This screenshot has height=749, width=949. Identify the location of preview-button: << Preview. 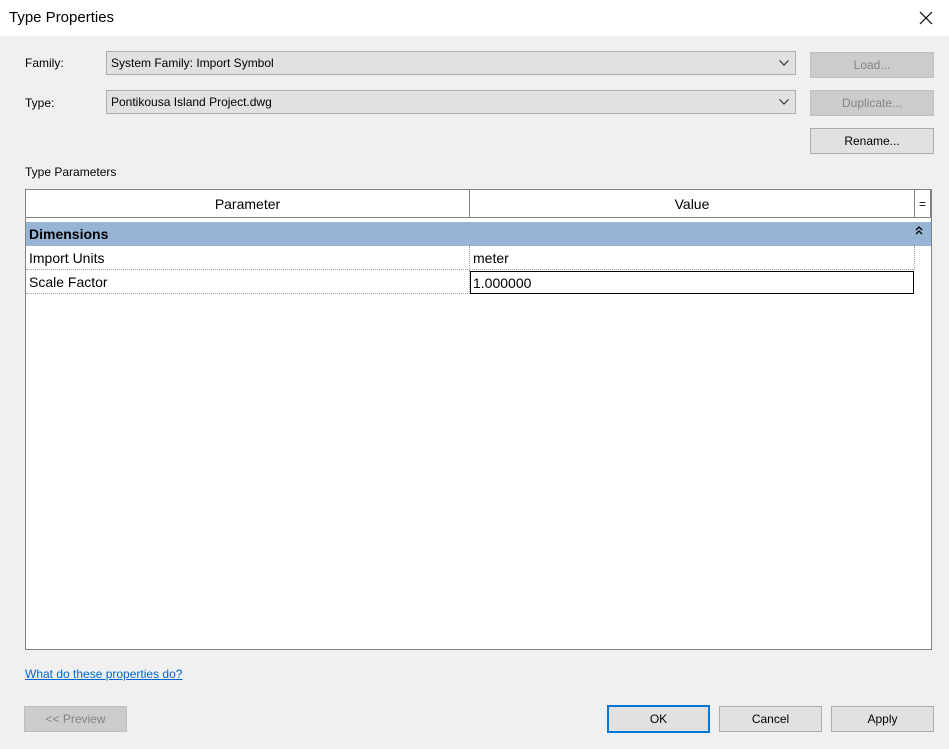
(75, 719).